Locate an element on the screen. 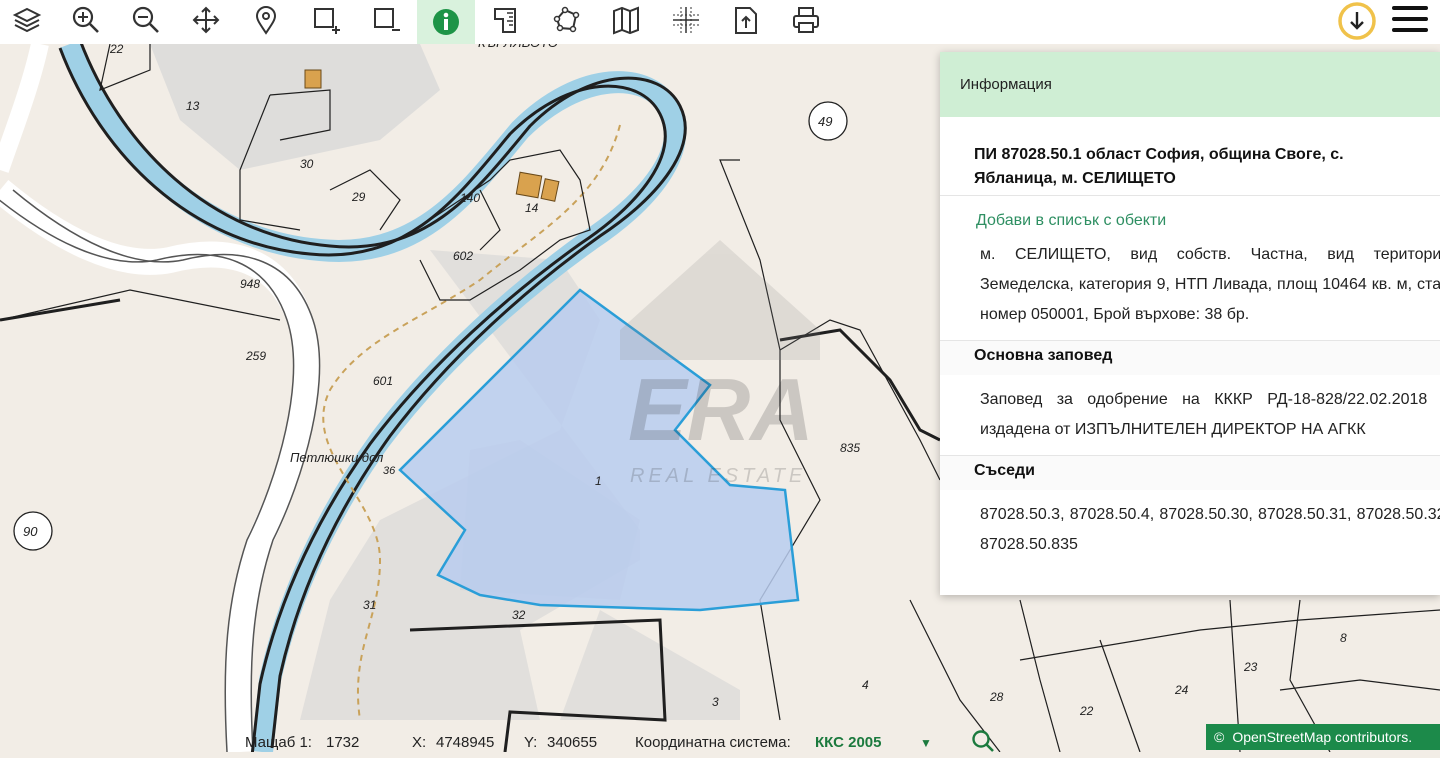  map-icon is located at coordinates (626, 20).